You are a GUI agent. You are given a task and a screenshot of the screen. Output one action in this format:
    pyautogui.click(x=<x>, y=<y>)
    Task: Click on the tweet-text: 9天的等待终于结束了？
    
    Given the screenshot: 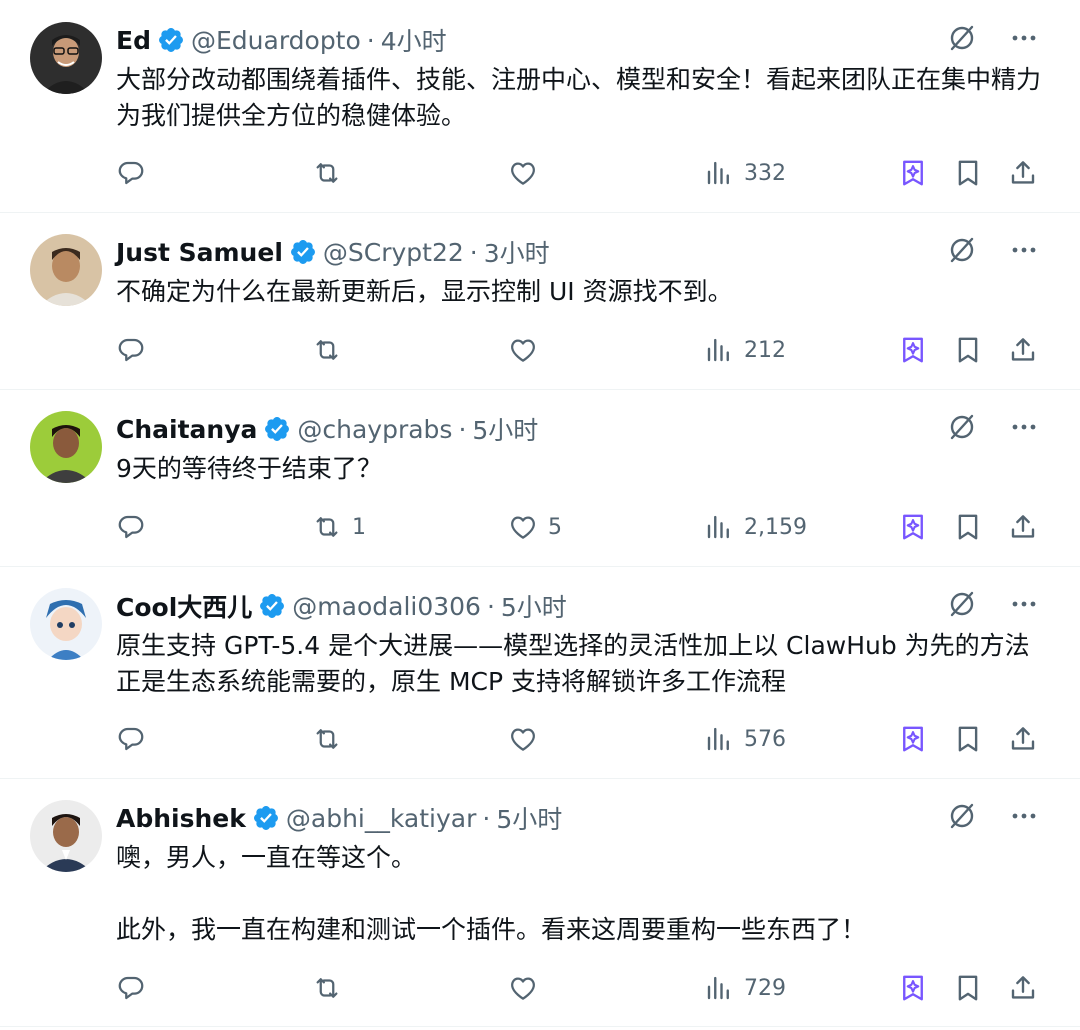 What is the action you would take?
    pyautogui.click(x=249, y=468)
    